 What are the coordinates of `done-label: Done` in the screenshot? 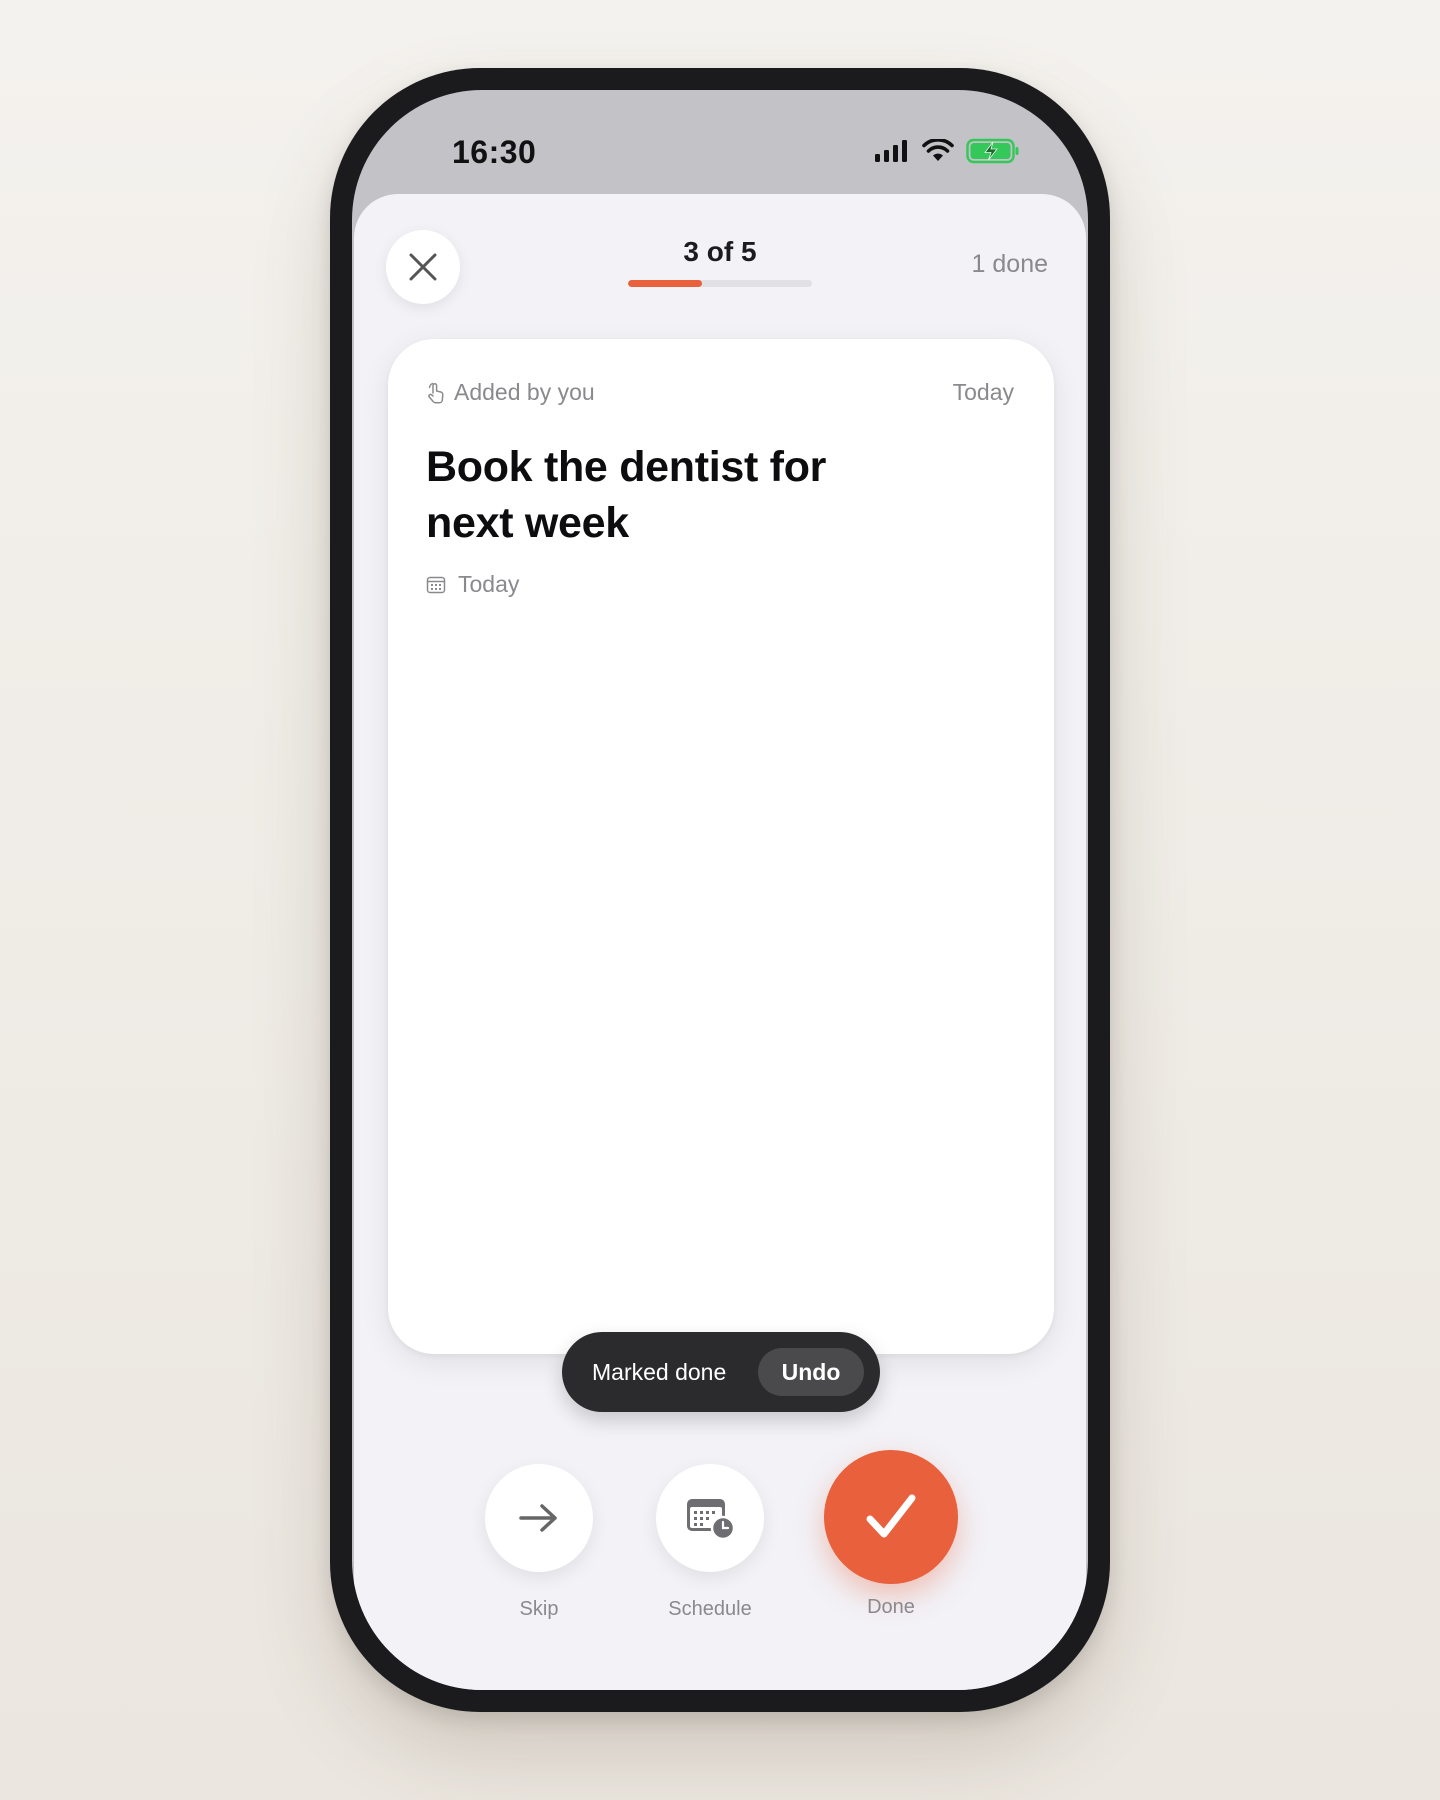 It's located at (891, 1607).